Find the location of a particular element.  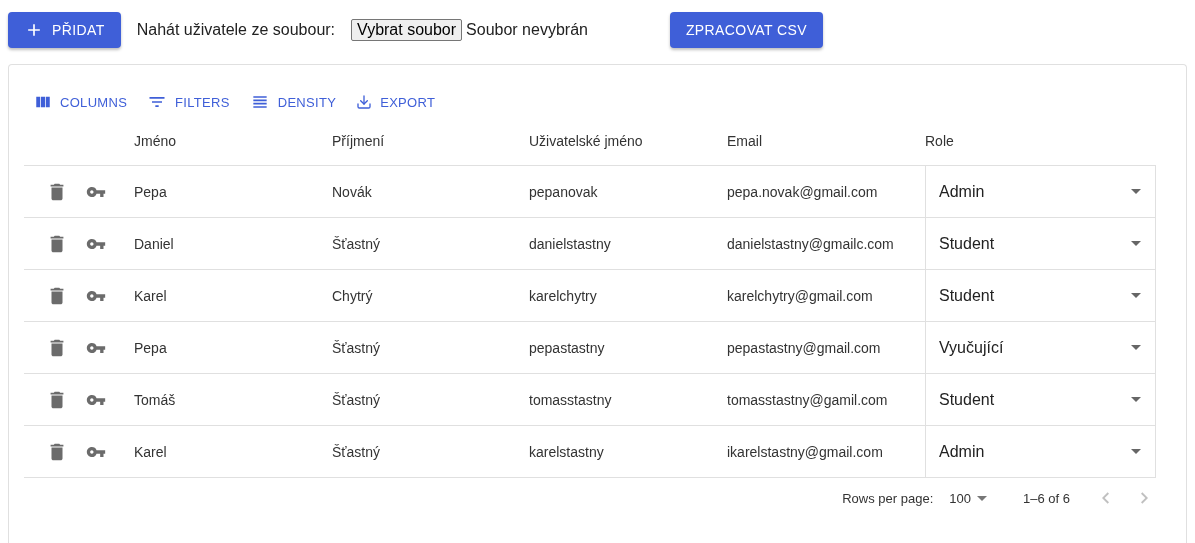

column-header: Příjmení is located at coordinates (430, 141).